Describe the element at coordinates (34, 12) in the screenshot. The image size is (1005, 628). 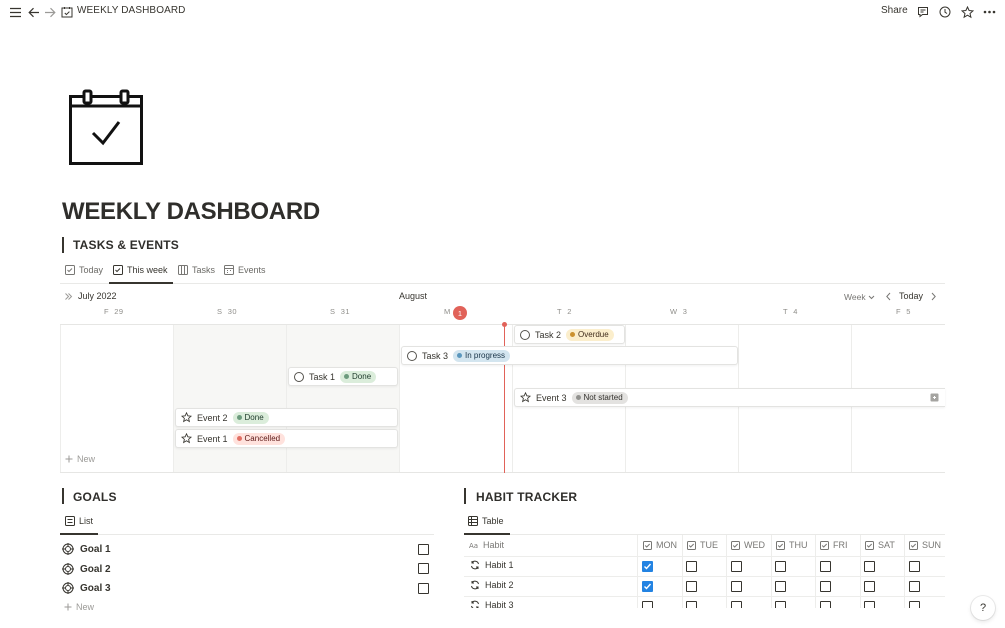
I see `back-arrow-icon` at that location.